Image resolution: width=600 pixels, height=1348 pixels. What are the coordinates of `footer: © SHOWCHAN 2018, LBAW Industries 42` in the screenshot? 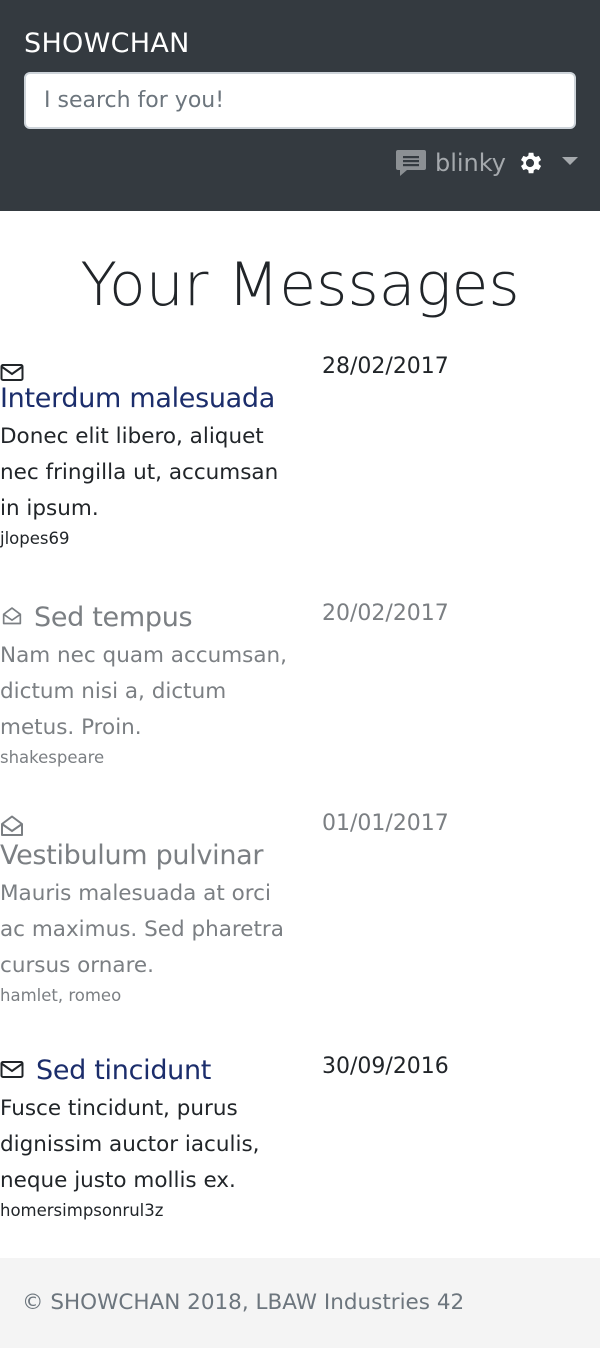 It's located at (300, 1303).